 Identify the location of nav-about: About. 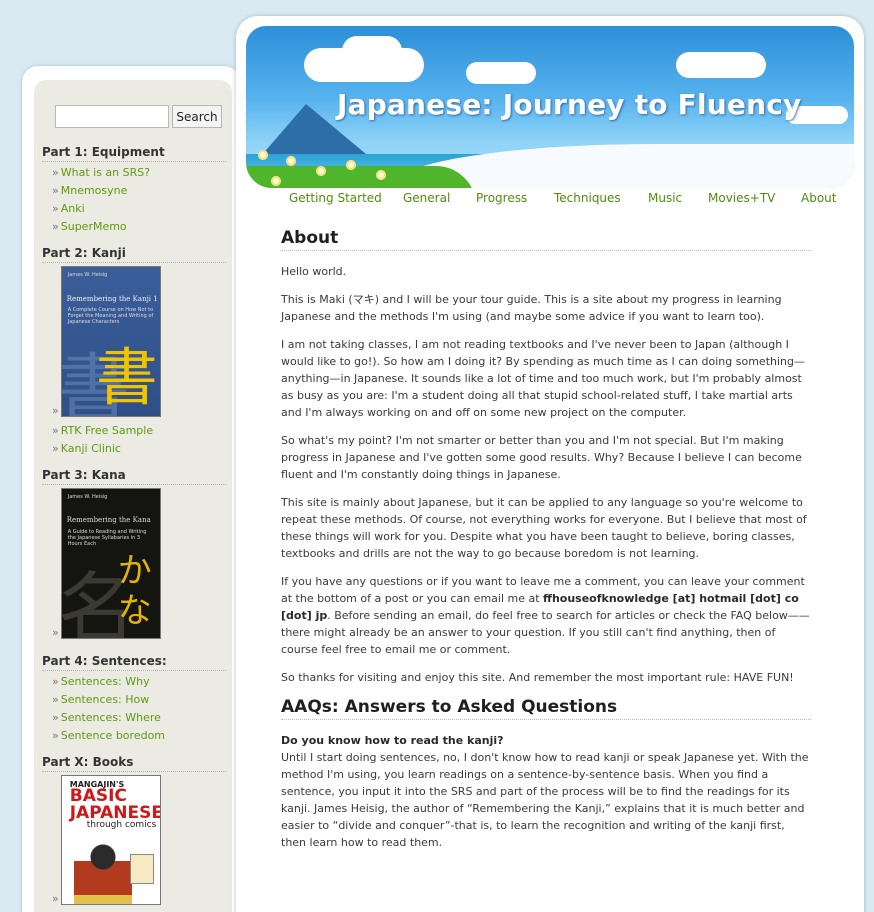
(818, 198).